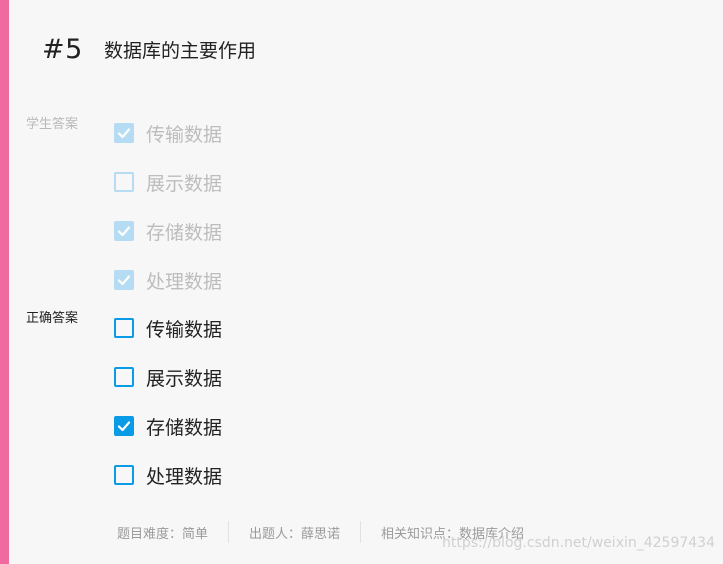 The height and width of the screenshot is (564, 723). What do you see at coordinates (4, 282) in the screenshot?
I see `accent-bar` at bounding box center [4, 282].